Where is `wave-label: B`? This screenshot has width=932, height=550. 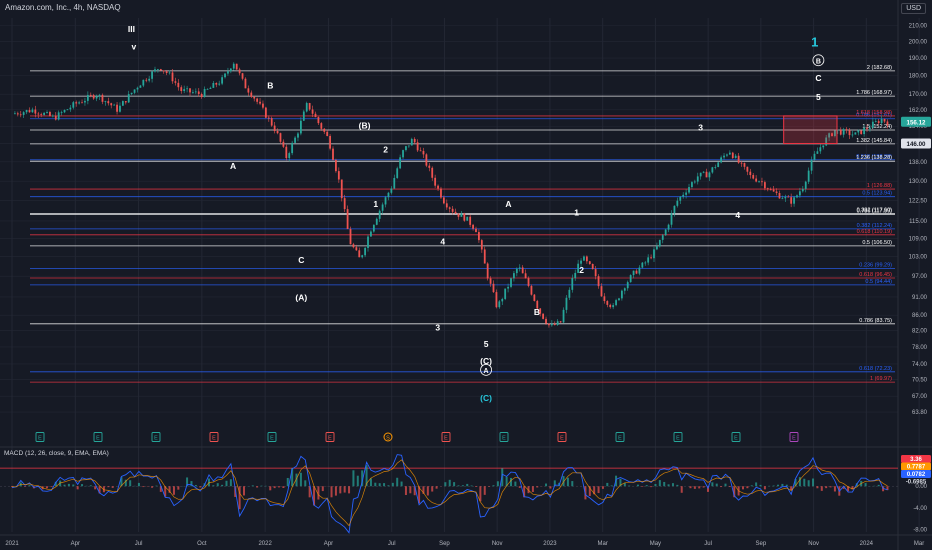
wave-label: B is located at coordinates (537, 312).